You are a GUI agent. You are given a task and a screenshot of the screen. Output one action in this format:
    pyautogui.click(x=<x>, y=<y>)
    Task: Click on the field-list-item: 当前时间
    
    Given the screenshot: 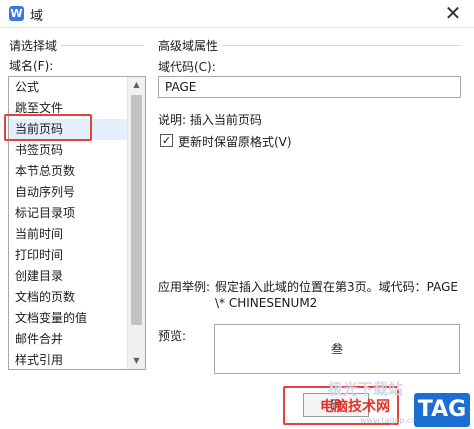 What is the action you would take?
    pyautogui.click(x=68, y=234)
    